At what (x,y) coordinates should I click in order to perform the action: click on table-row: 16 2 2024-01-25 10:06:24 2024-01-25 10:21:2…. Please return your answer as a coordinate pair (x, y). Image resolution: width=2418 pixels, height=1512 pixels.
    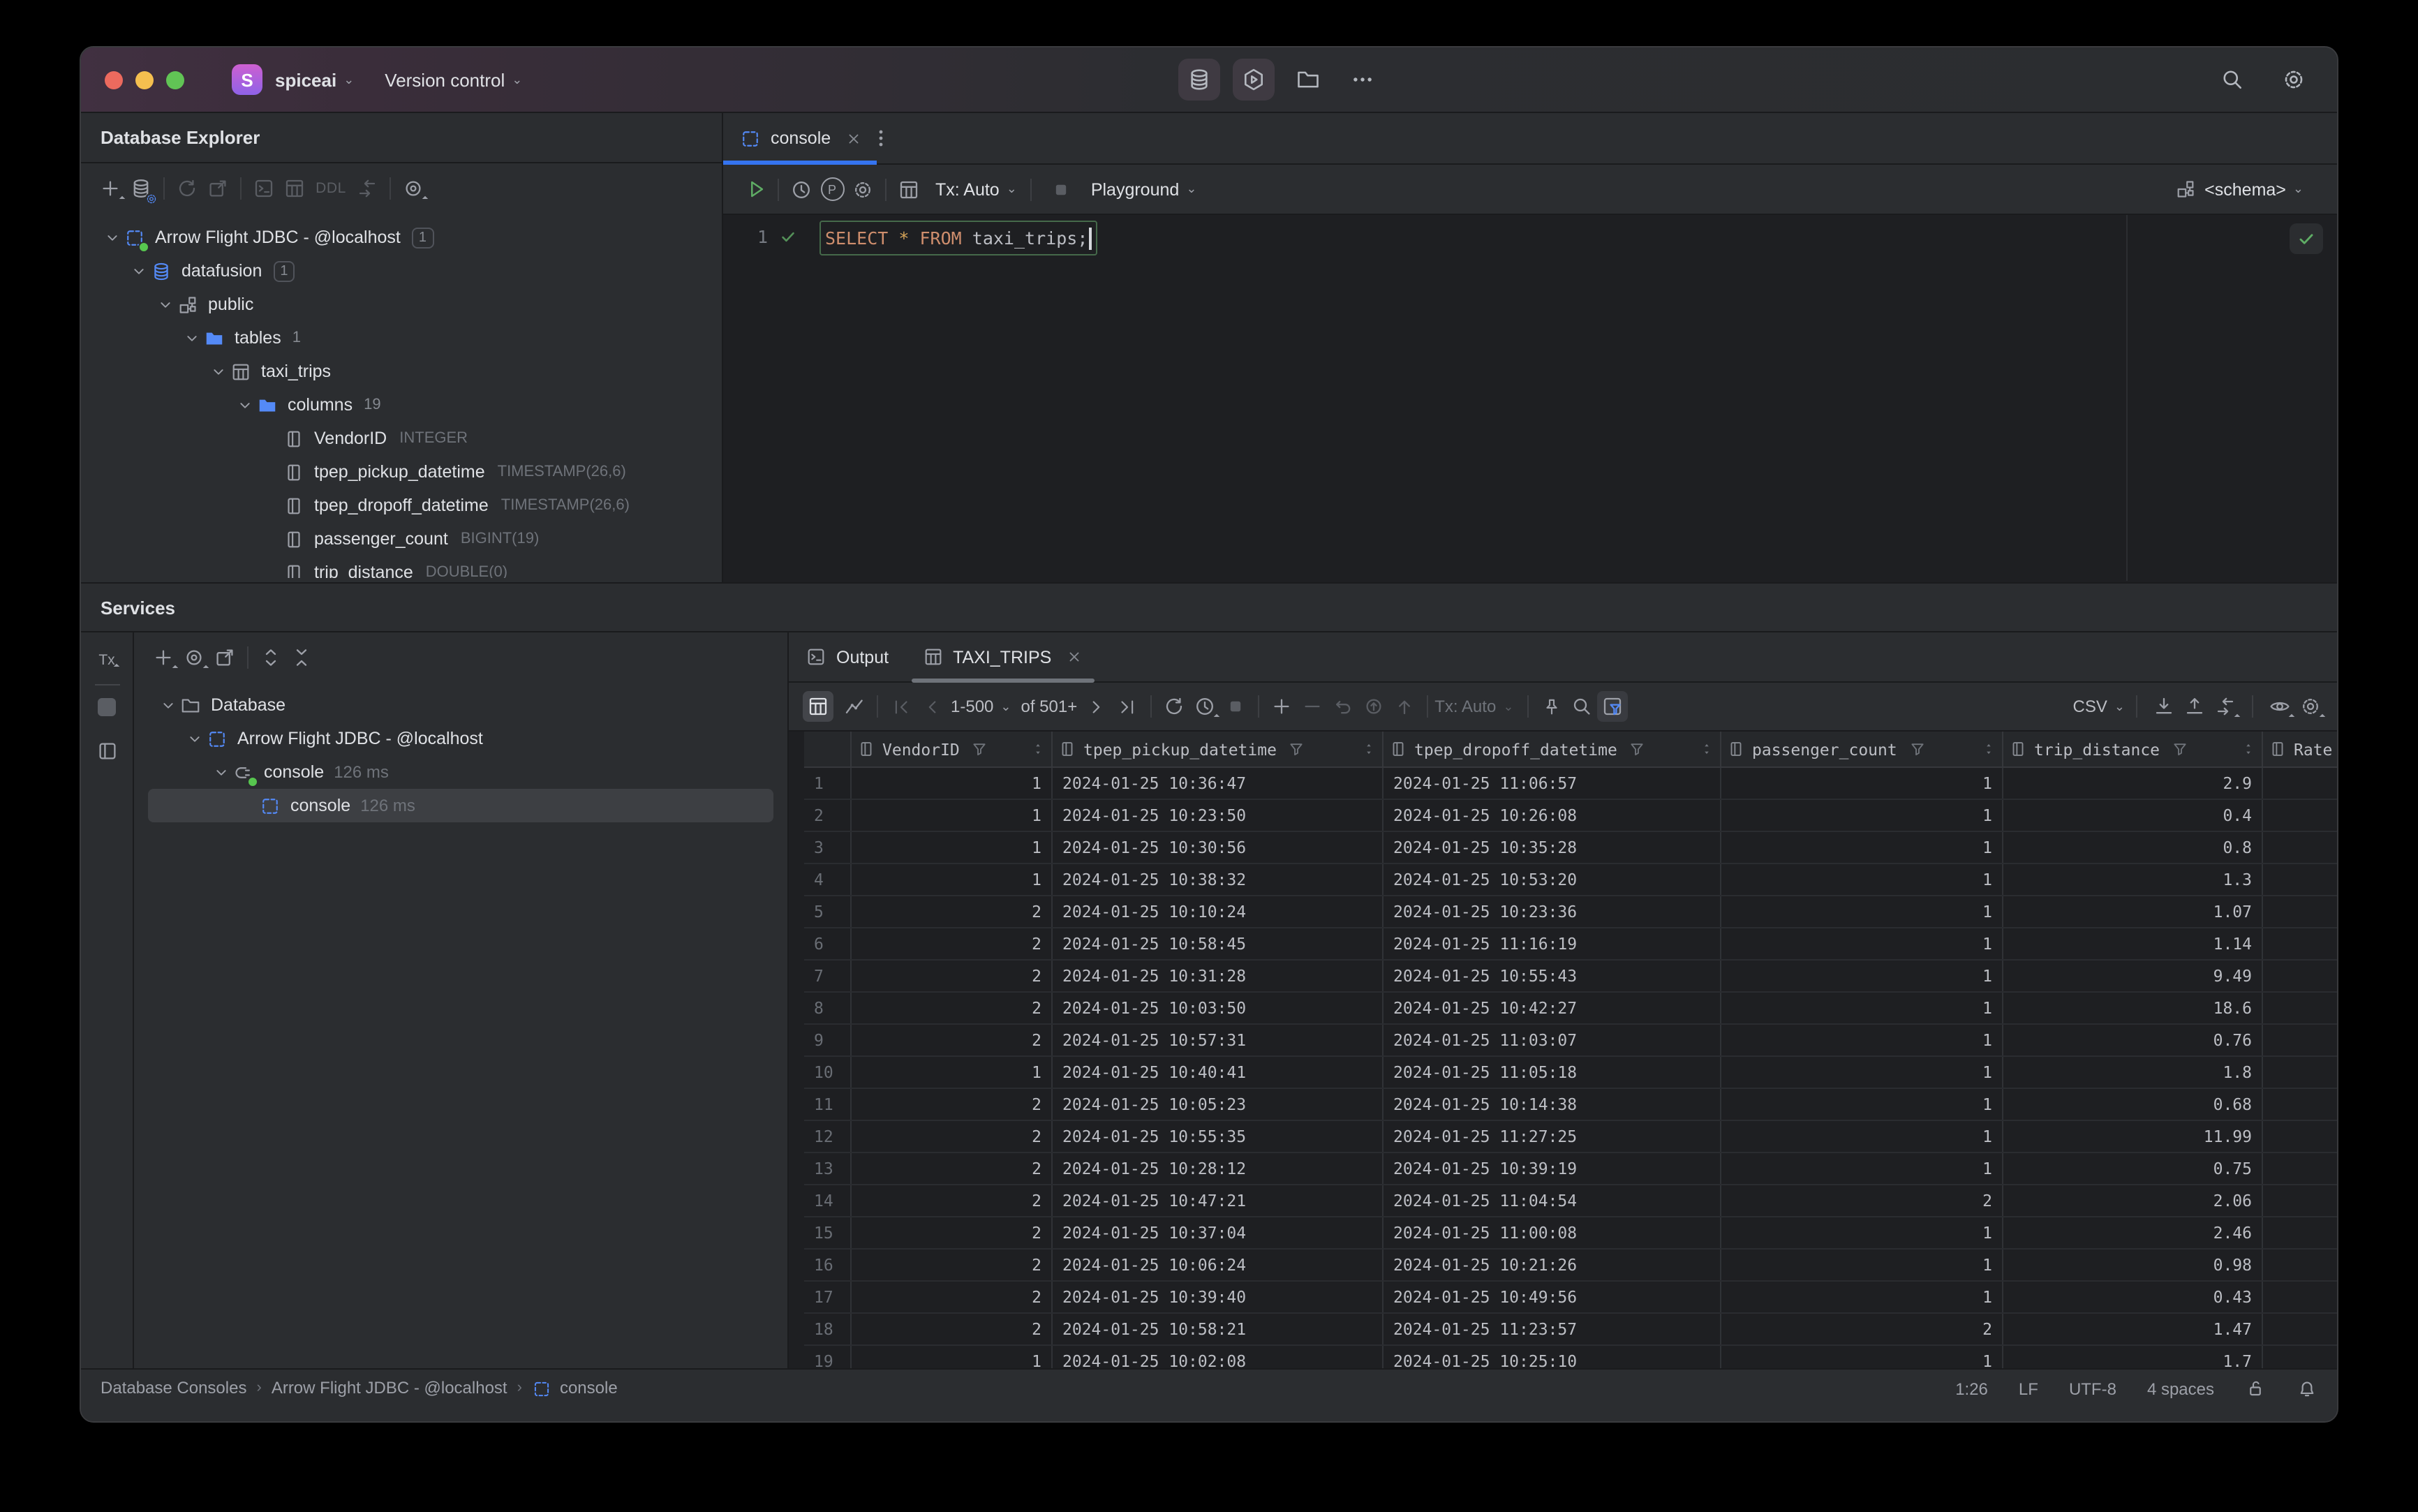
    Looking at the image, I should click on (1571, 1266).